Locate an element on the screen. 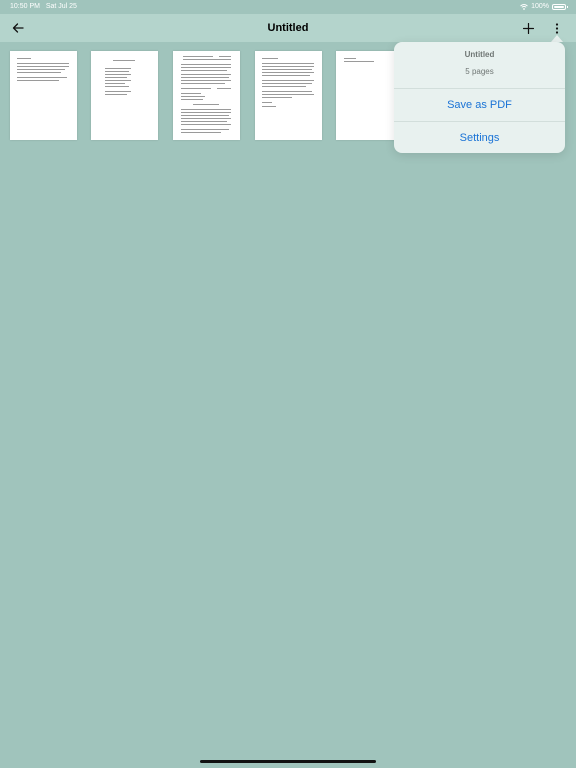 The width and height of the screenshot is (576, 768). status-time: 10:50 PM Sat Jul 25 is located at coordinates (43, 6).